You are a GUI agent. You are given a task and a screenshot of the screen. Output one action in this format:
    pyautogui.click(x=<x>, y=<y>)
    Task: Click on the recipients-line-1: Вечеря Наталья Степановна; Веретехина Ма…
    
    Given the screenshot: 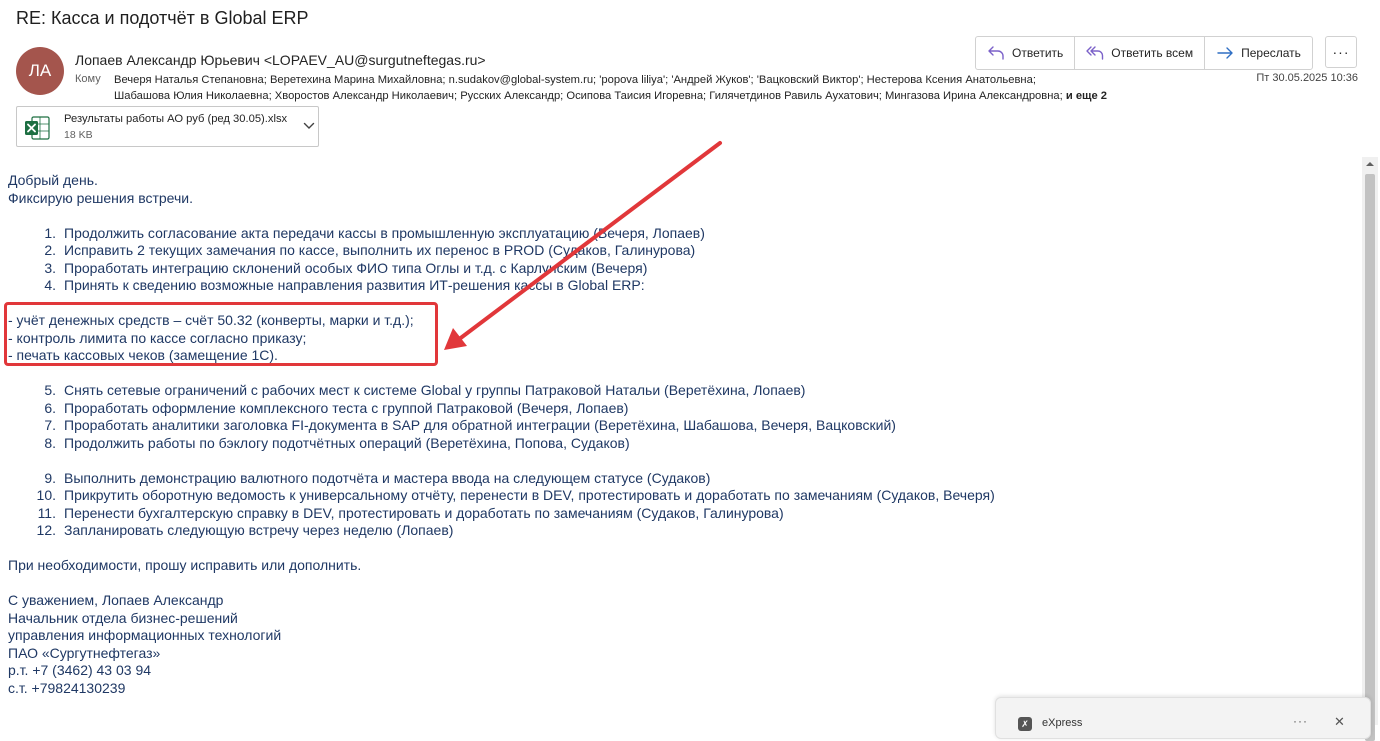 What is the action you would take?
    pyautogui.click(x=610, y=80)
    